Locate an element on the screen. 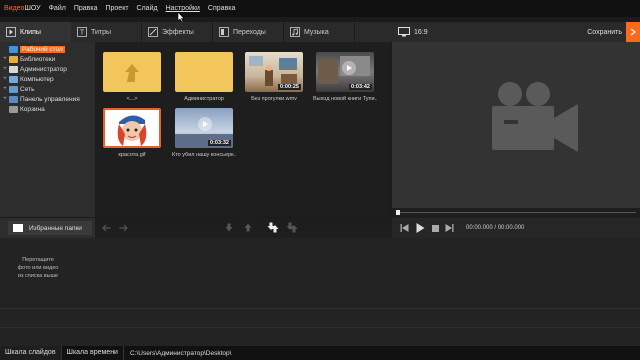 This screenshot has width=640, height=360. save-button: Сохранить is located at coordinates (604, 32).